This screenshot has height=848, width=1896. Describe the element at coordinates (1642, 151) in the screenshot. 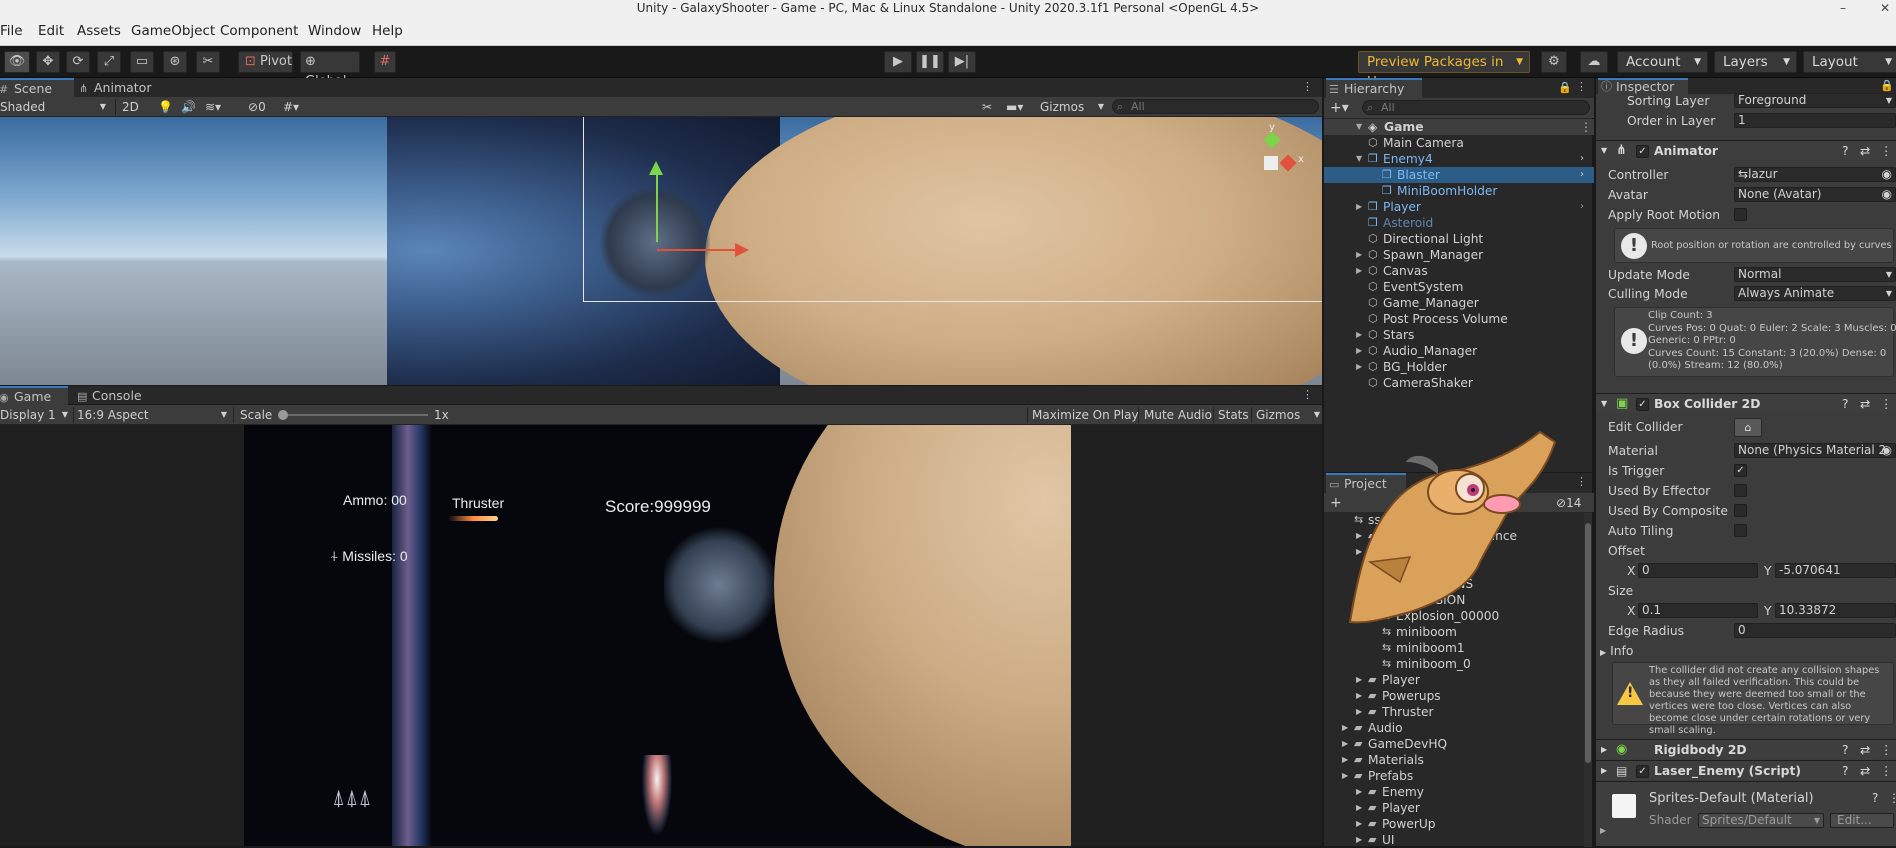

I see `animator-enabled-checkbox: ✓` at that location.